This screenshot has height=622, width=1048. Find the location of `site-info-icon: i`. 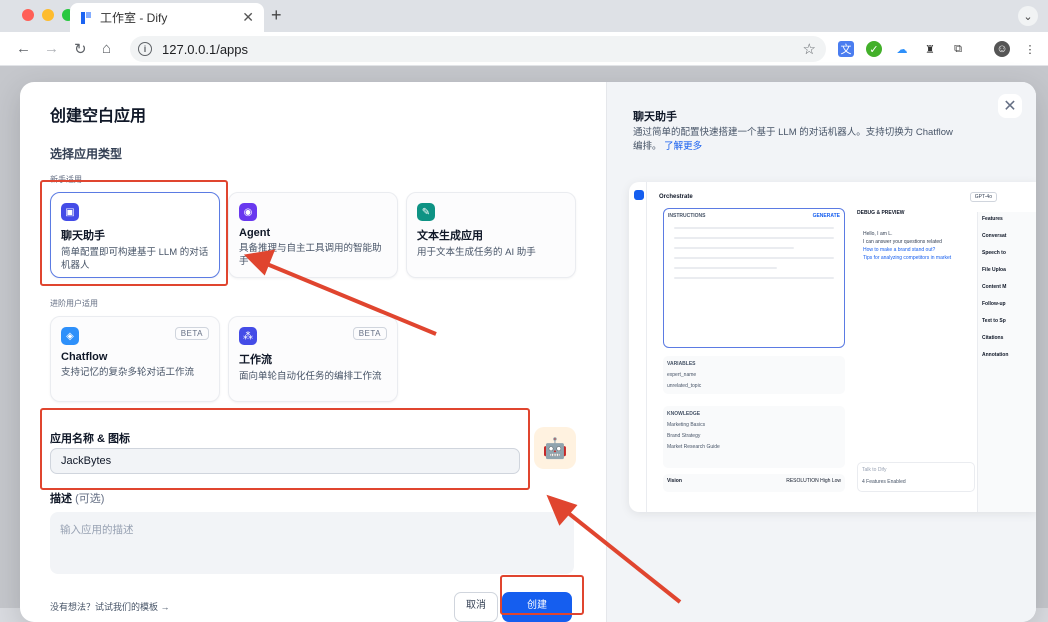

site-info-icon: i is located at coordinates (145, 49).